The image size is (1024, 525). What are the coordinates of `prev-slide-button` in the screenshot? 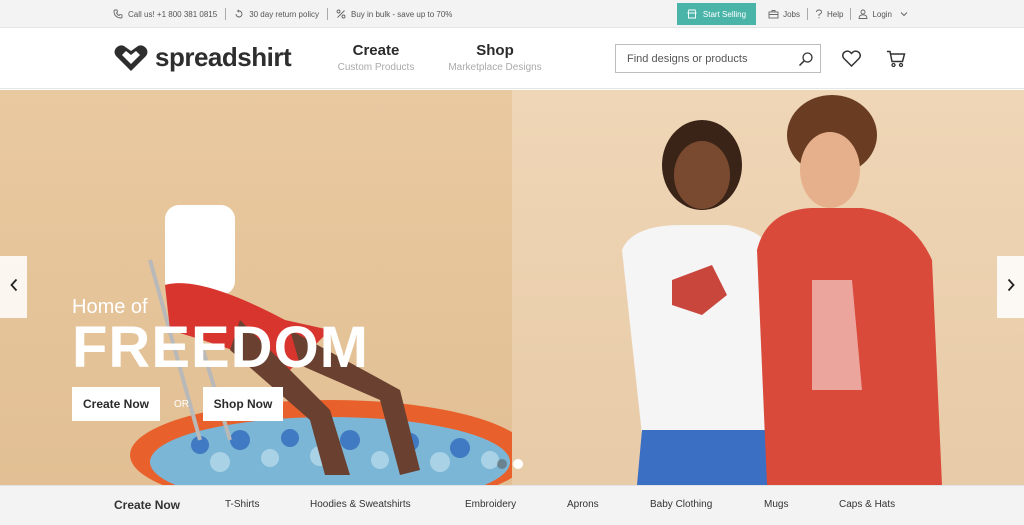 It's located at (13, 287).